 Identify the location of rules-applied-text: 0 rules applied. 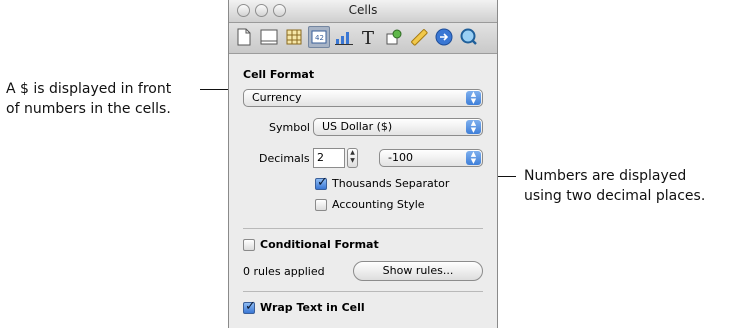
(284, 271).